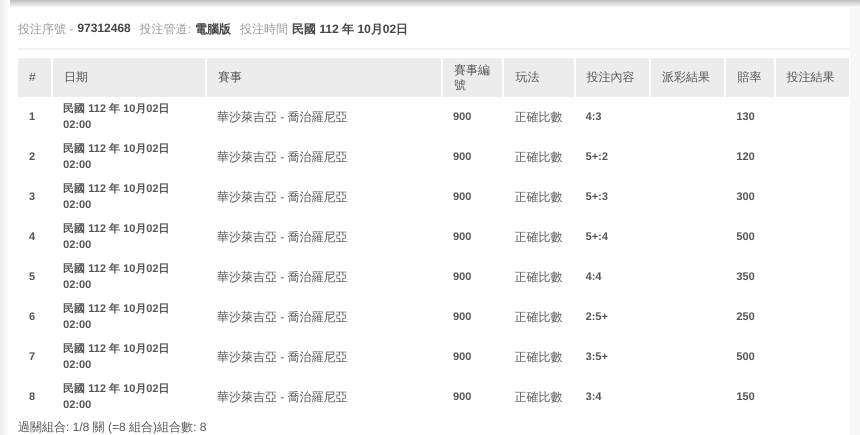 The height and width of the screenshot is (435, 860). Describe the element at coordinates (596, 197) in the screenshot. I see `table-cell-text: 5+:3` at that location.